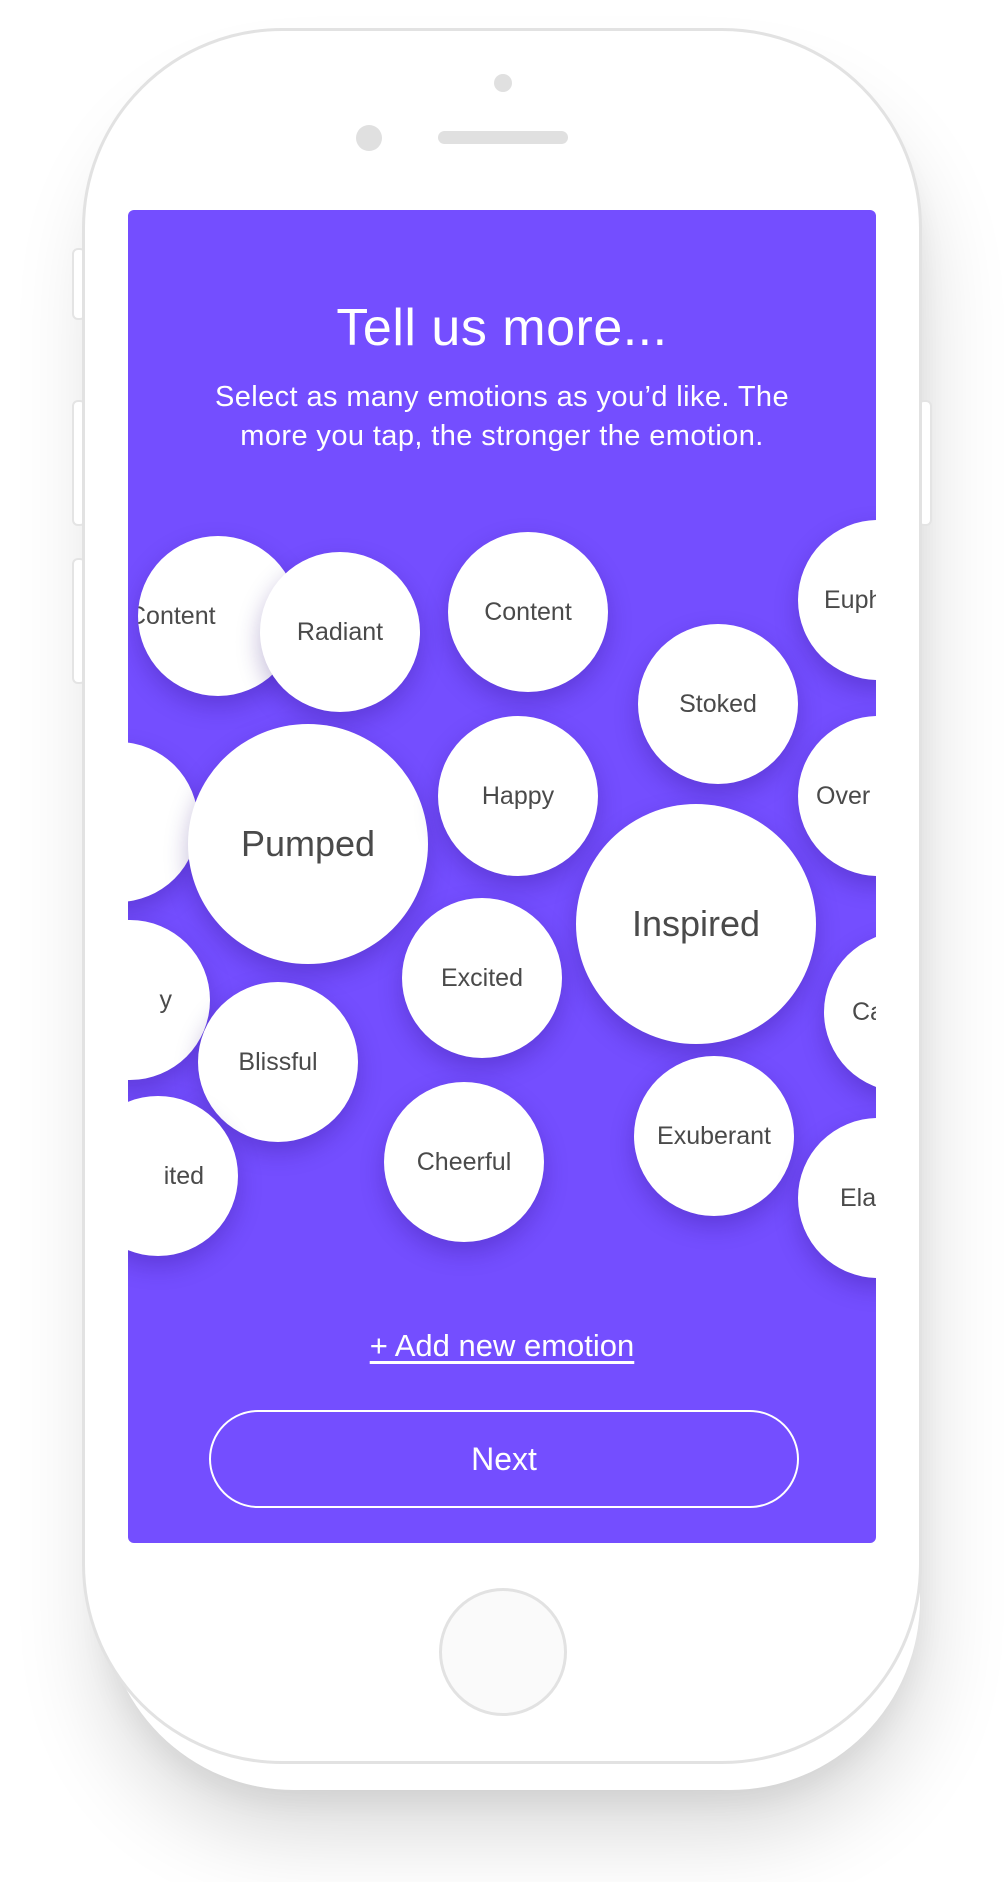 The height and width of the screenshot is (1882, 1004). Describe the element at coordinates (163, 822) in the screenshot. I see `emotion-bubble-partial-left` at that location.